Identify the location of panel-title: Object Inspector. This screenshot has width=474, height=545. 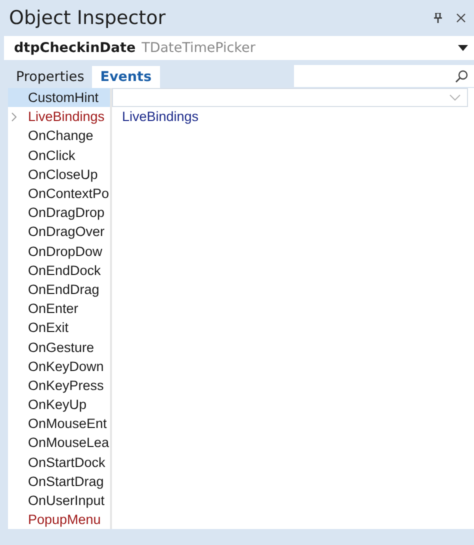
(87, 18).